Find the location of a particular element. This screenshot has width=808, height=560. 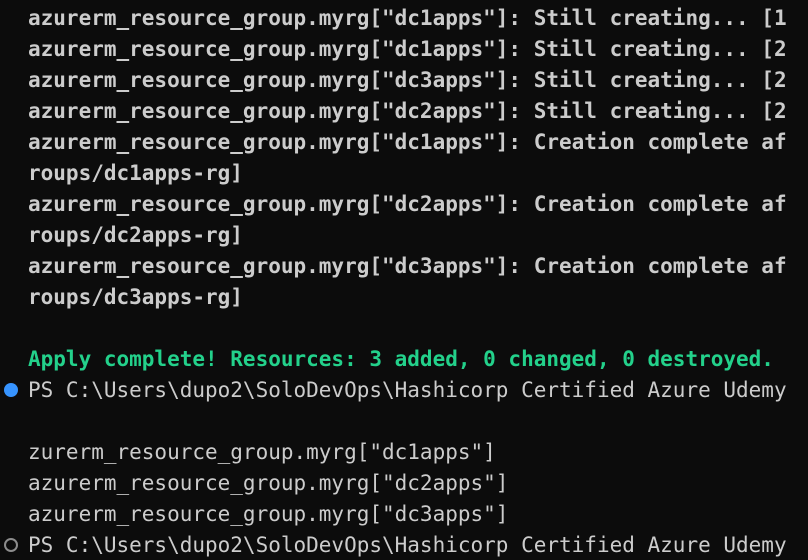

log-line-creation-complete-dc3-wrap: roups/dc3apps-rg] is located at coordinates (135, 297).